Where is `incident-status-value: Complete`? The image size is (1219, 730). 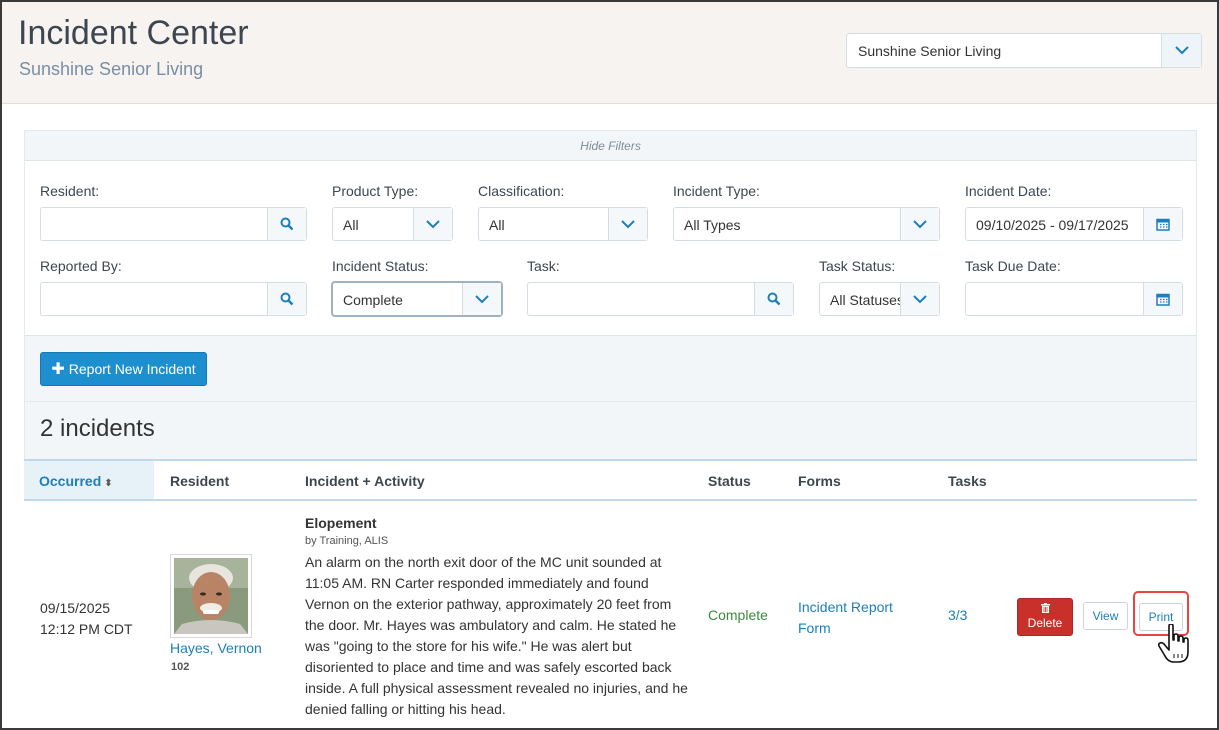
incident-status-value: Complete is located at coordinates (373, 300).